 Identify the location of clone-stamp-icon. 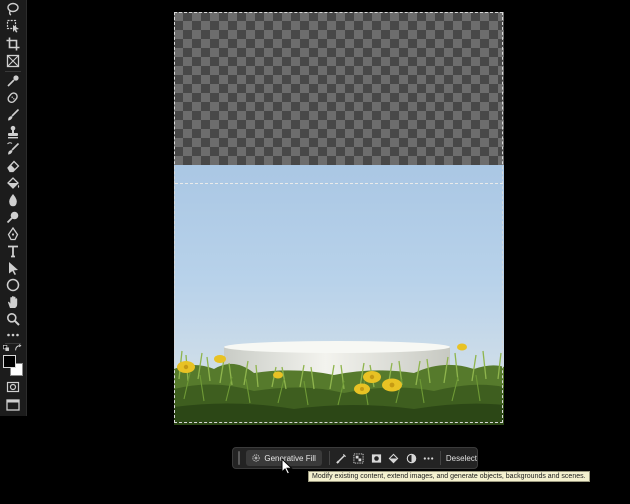
(13, 132).